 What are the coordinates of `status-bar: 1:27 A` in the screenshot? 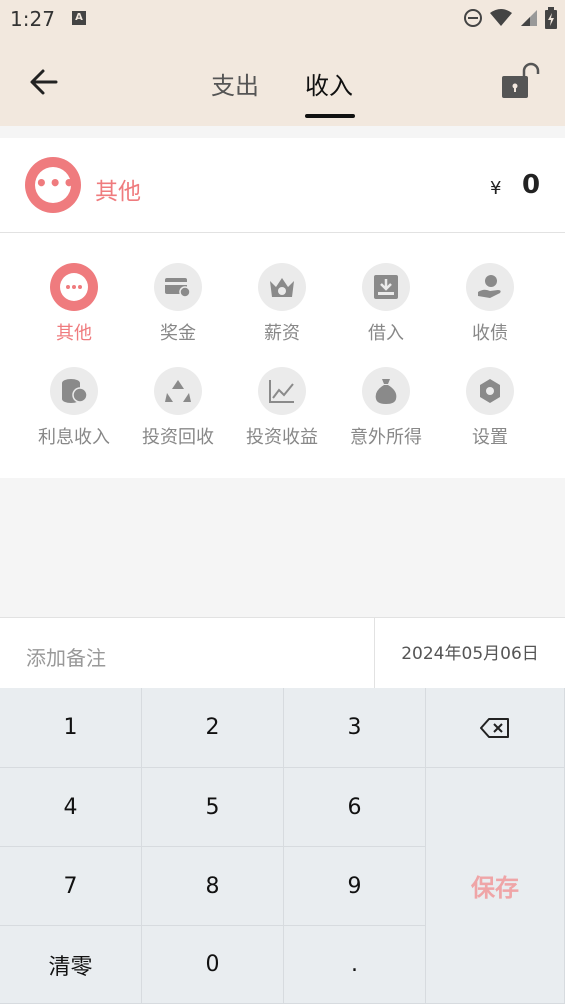 It's located at (282, 19).